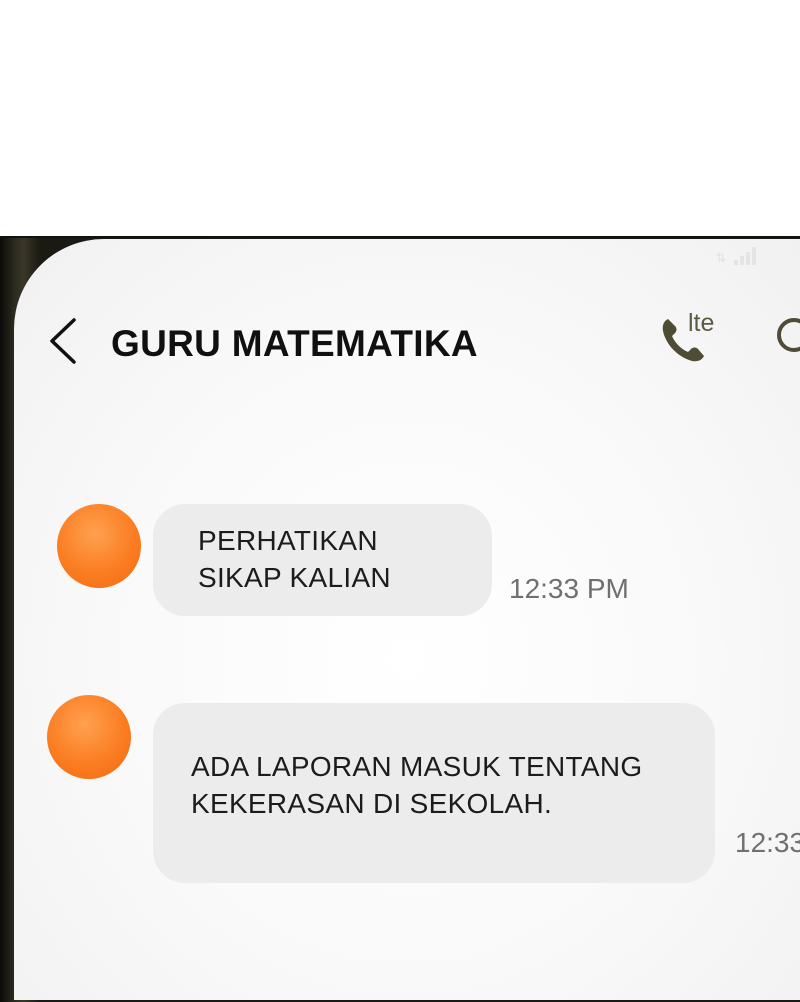 The height and width of the screenshot is (1002, 800). What do you see at coordinates (785, 337) in the screenshot?
I see `search-icon` at bounding box center [785, 337].